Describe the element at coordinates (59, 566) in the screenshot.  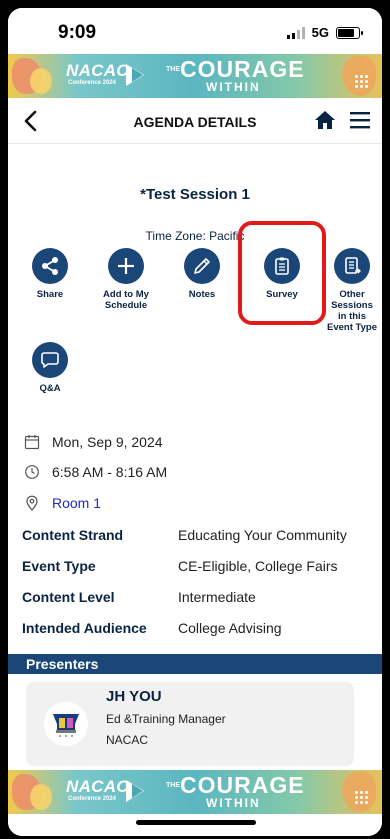
I see `detail-key: Event Type` at that location.